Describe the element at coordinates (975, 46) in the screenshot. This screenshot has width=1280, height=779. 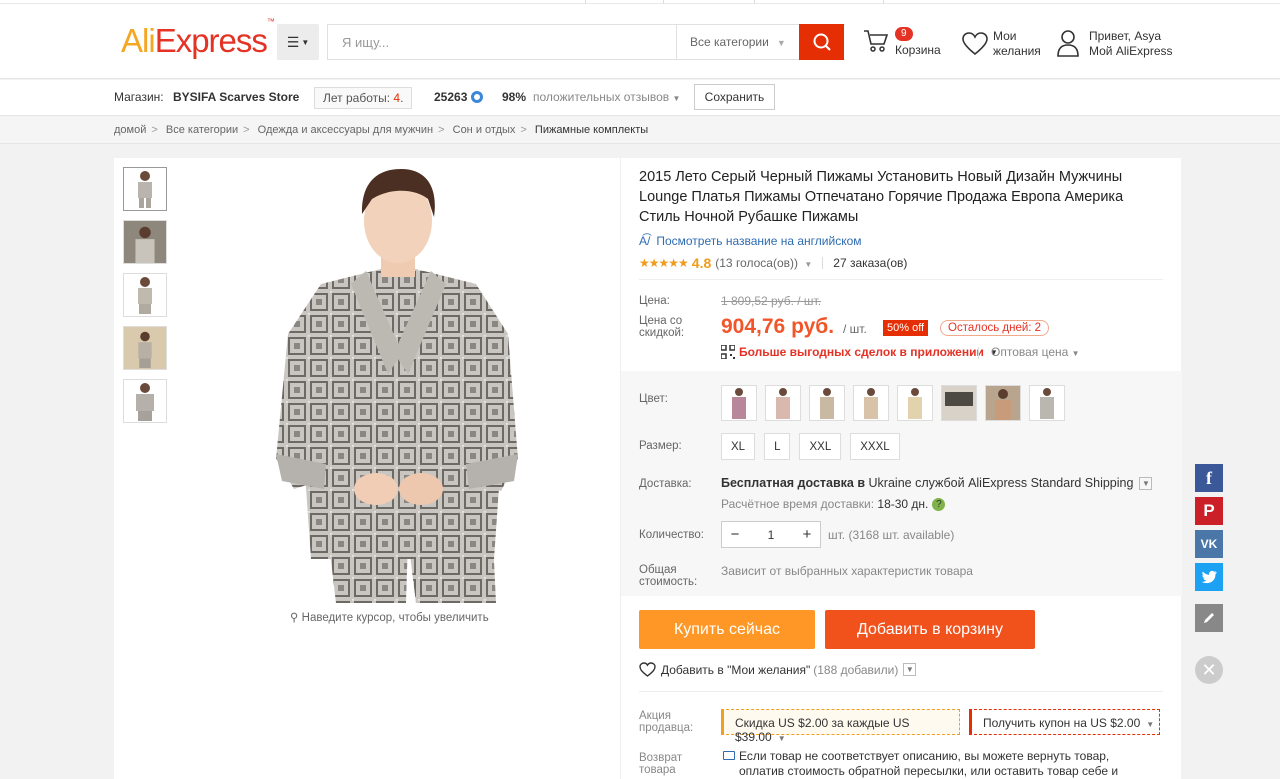
I see `wishlist-link` at that location.